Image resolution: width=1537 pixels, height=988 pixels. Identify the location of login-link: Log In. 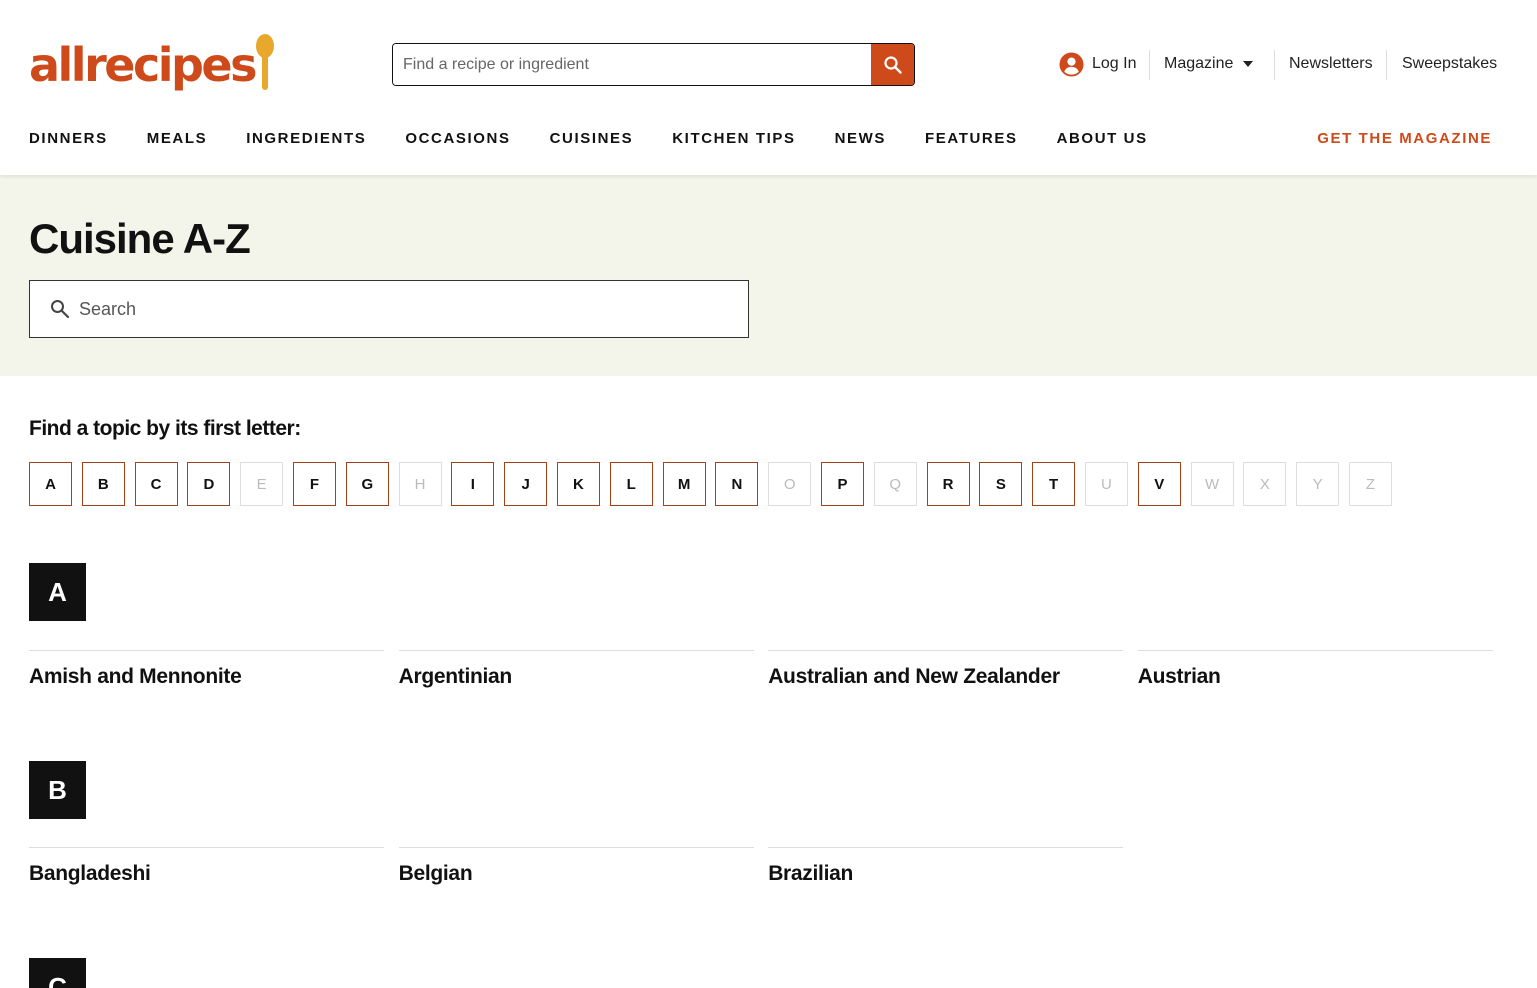
(1097, 64).